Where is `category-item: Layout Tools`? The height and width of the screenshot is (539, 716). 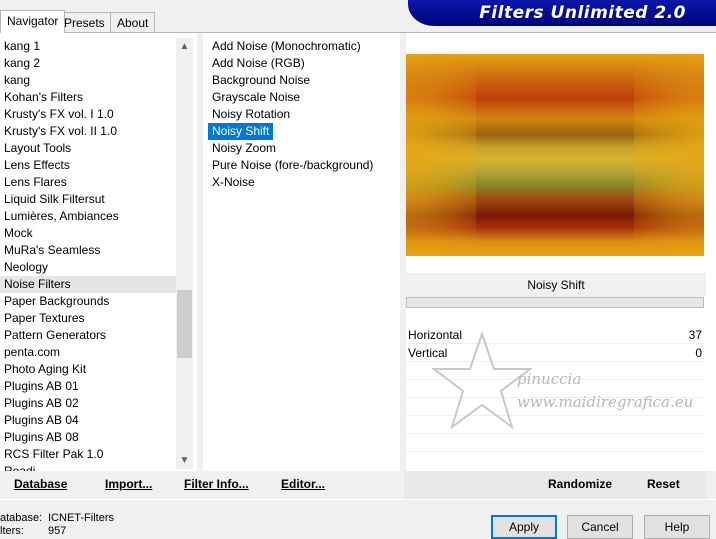
category-item: Layout Tools is located at coordinates (88, 148).